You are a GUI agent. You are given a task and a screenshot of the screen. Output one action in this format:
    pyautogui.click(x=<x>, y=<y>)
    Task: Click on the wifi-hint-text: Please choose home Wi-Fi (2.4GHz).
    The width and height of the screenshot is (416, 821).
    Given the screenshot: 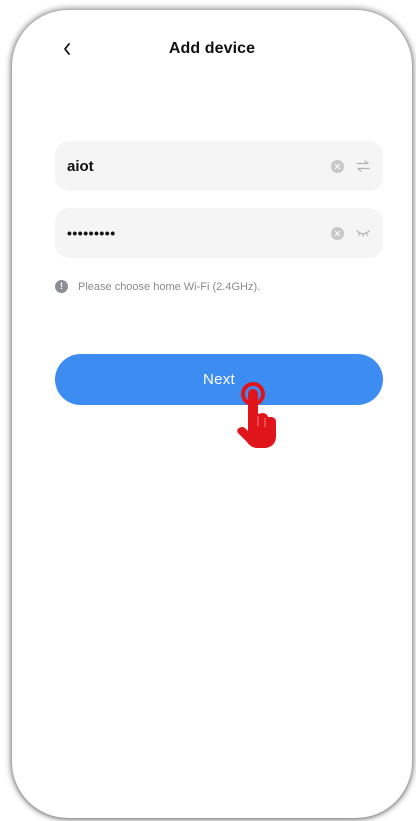 What is the action you would take?
    pyautogui.click(x=169, y=286)
    